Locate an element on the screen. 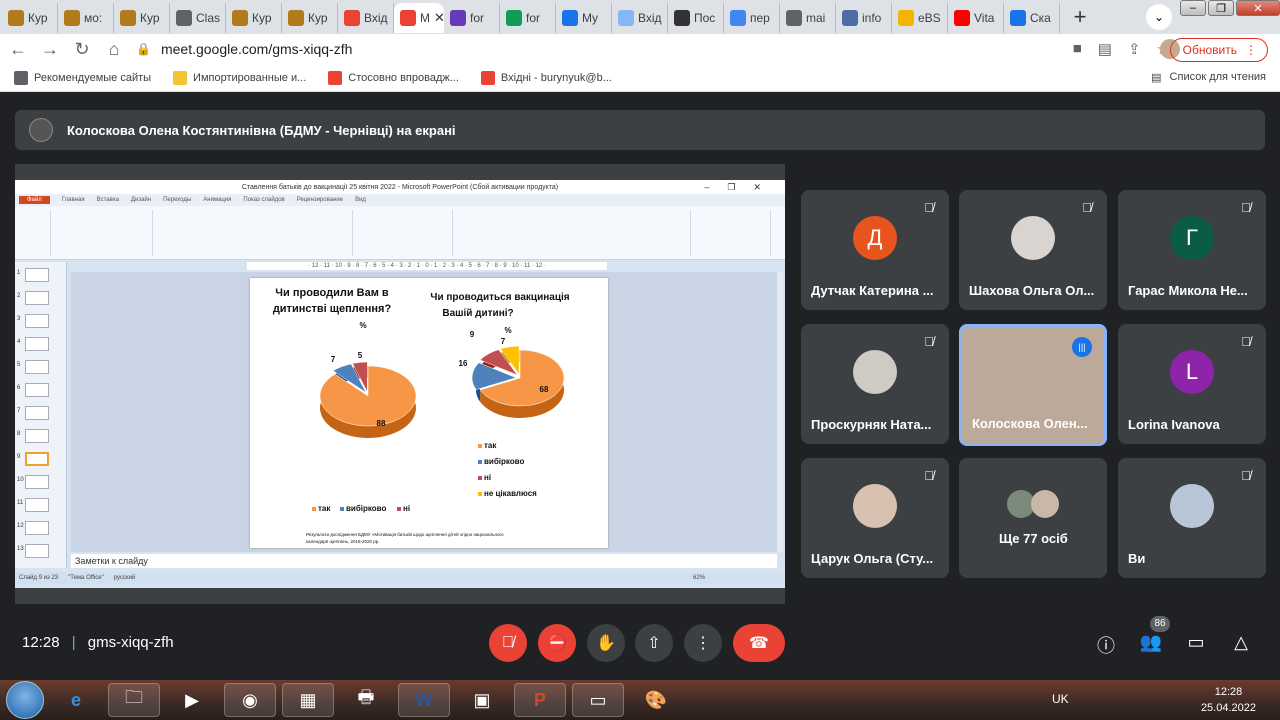  tab-search-chevron-icon: ⌄ is located at coordinates (1159, 17).